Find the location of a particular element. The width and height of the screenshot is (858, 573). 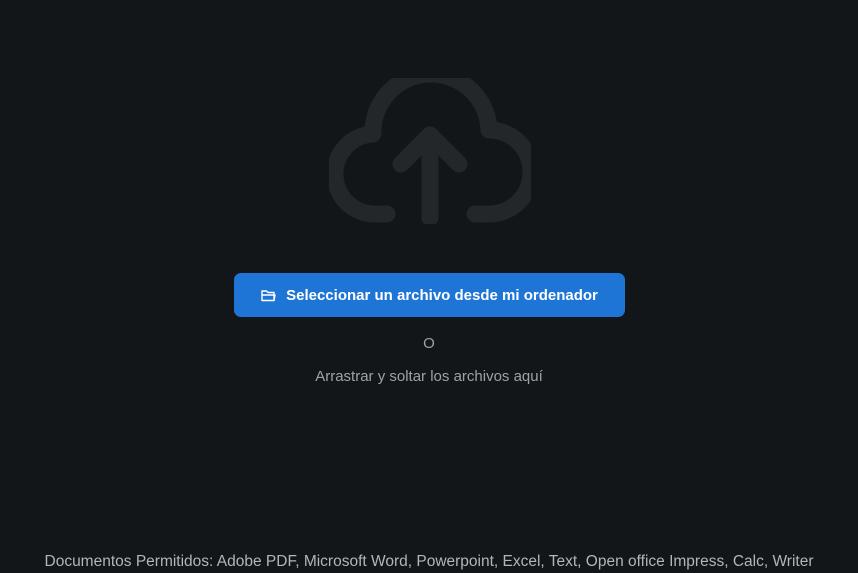

or-separator: O is located at coordinates (429, 343).